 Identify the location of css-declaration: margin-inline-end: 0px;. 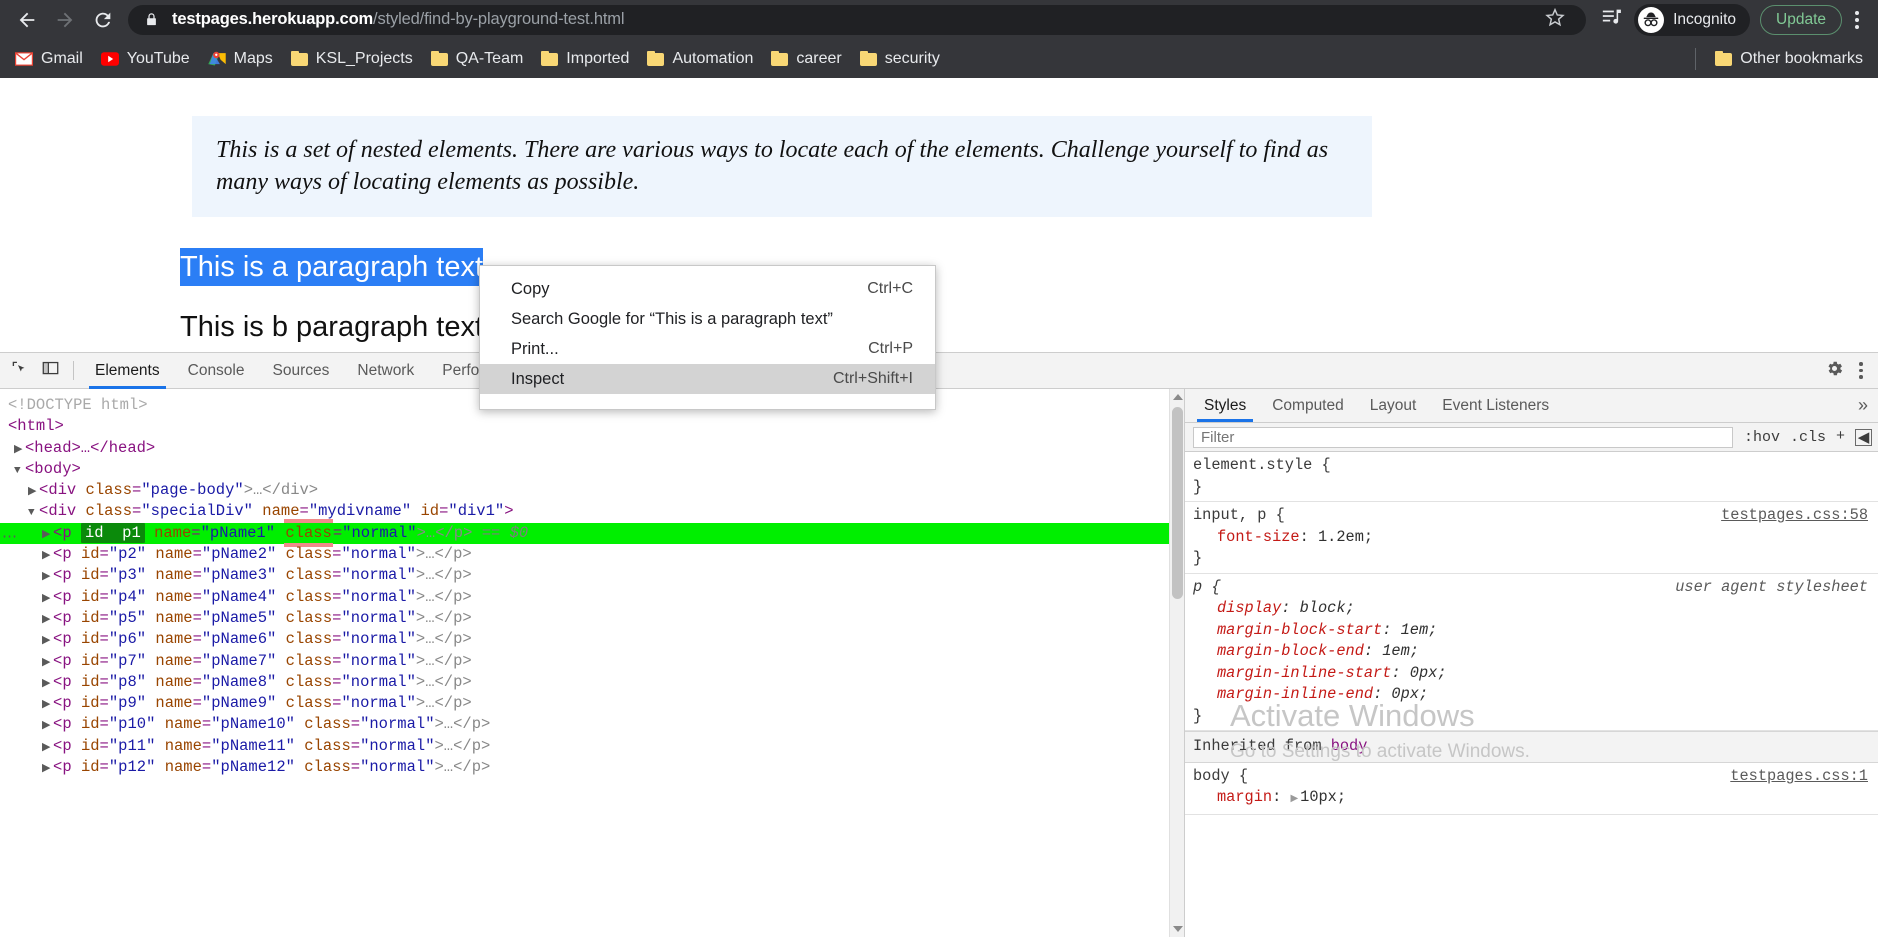
(1535, 695).